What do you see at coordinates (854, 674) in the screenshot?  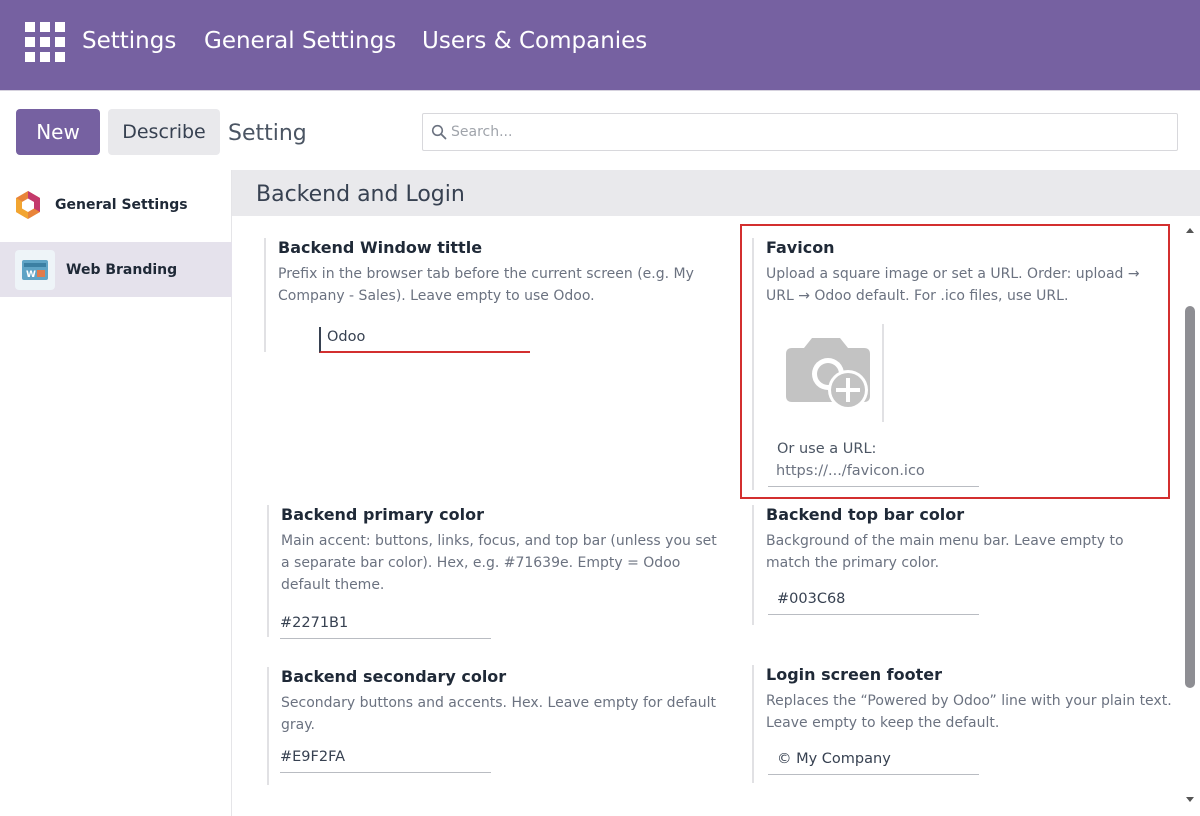 I see `setting-title: Login screen footer` at bounding box center [854, 674].